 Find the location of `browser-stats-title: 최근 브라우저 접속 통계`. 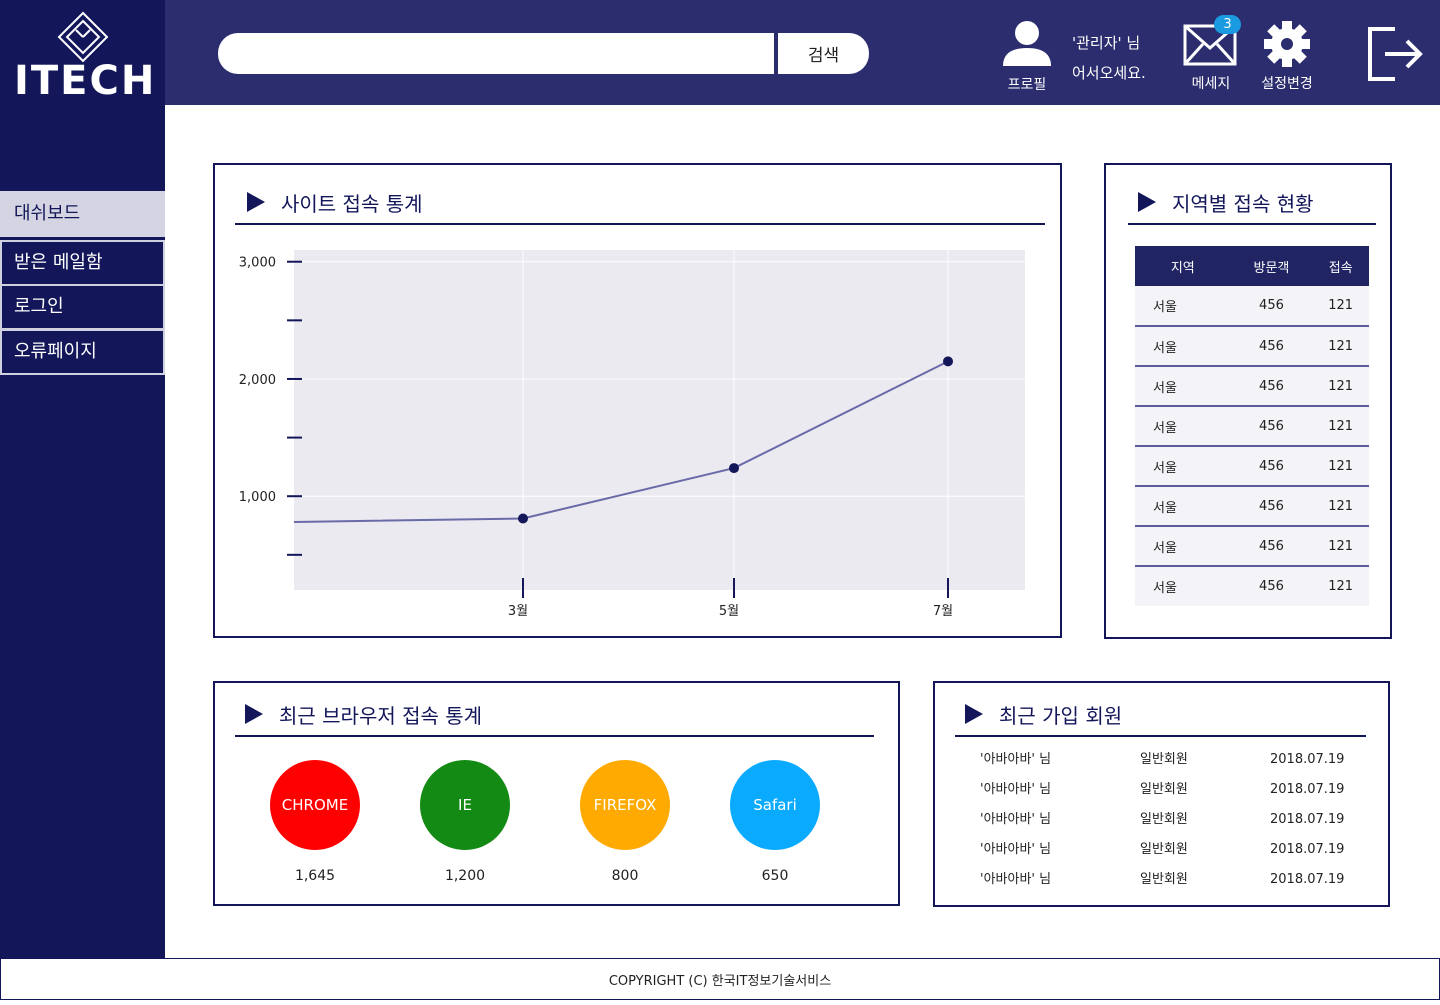

browser-stats-title: 최근 브라우저 접속 통계 is located at coordinates (554, 715).